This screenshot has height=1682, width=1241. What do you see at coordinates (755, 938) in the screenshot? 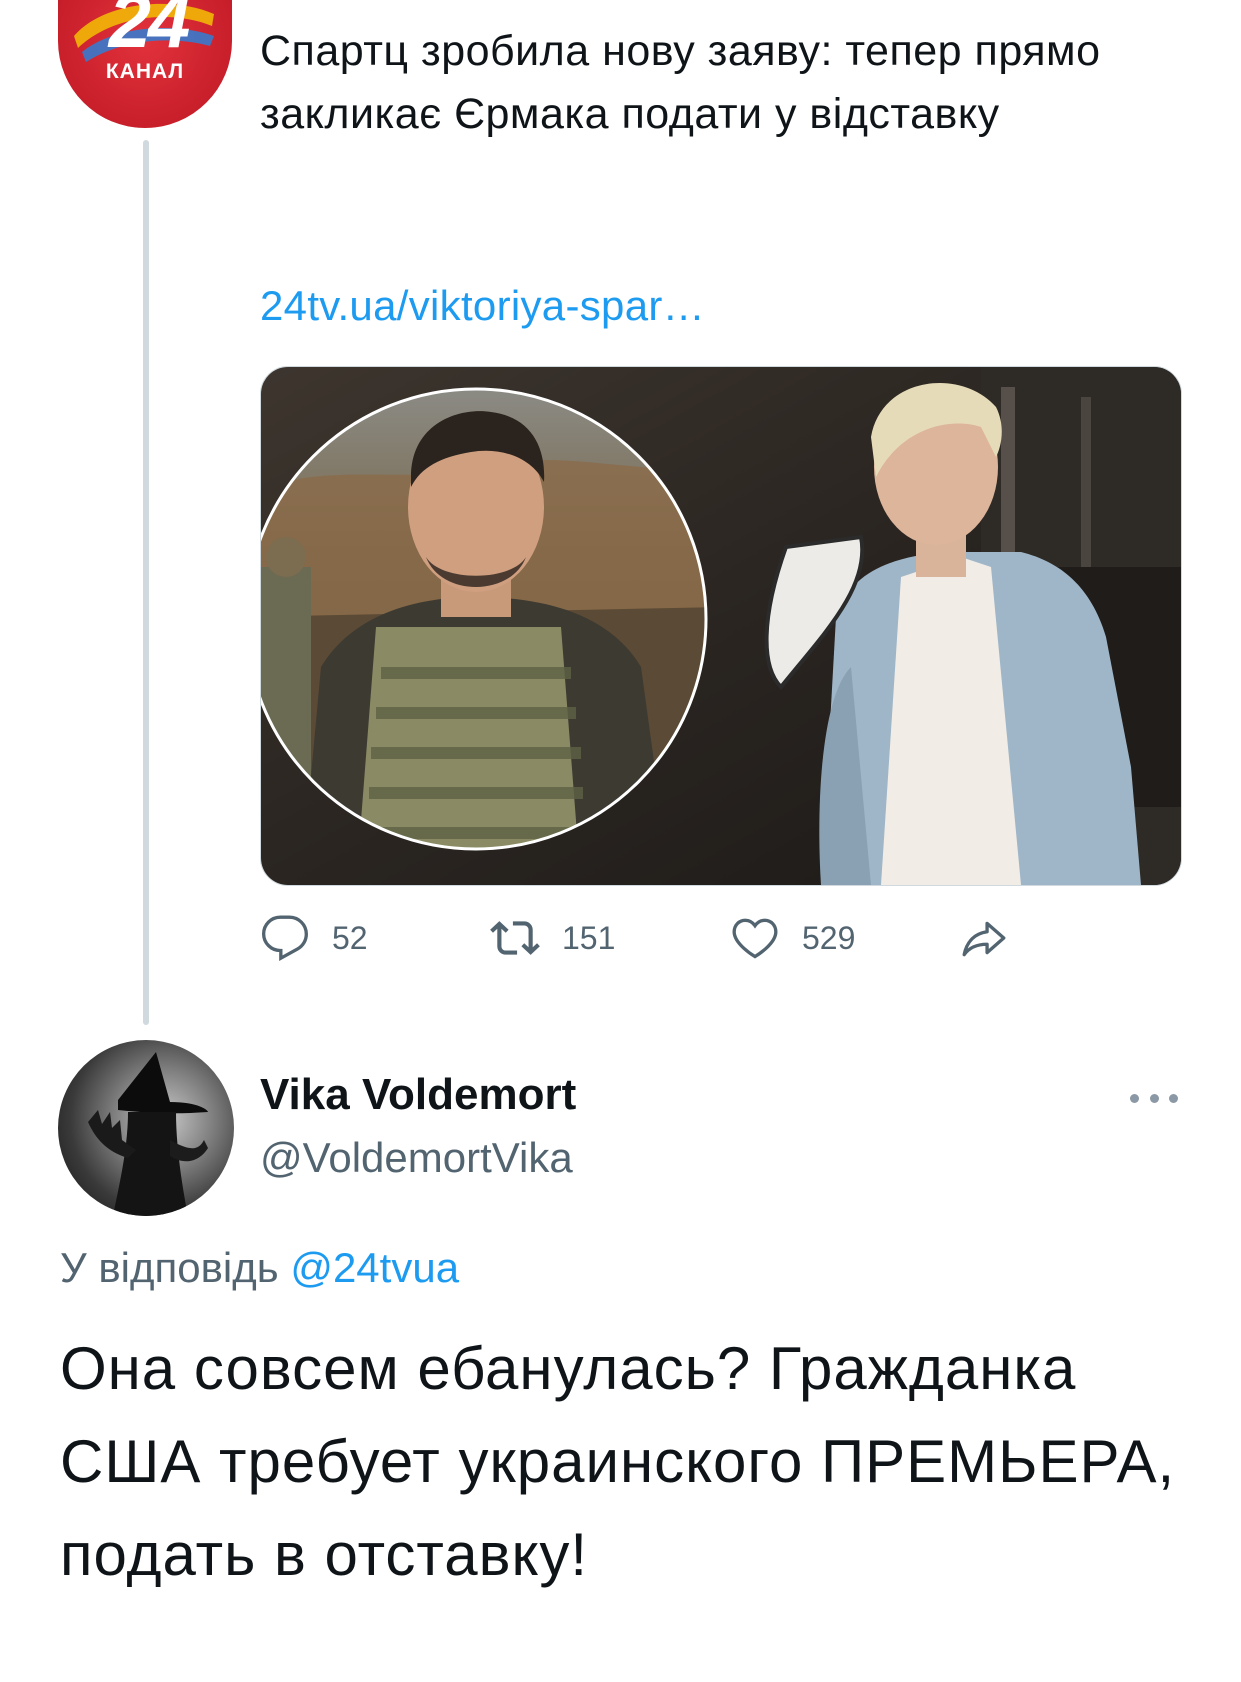
I see `like-icon` at bounding box center [755, 938].